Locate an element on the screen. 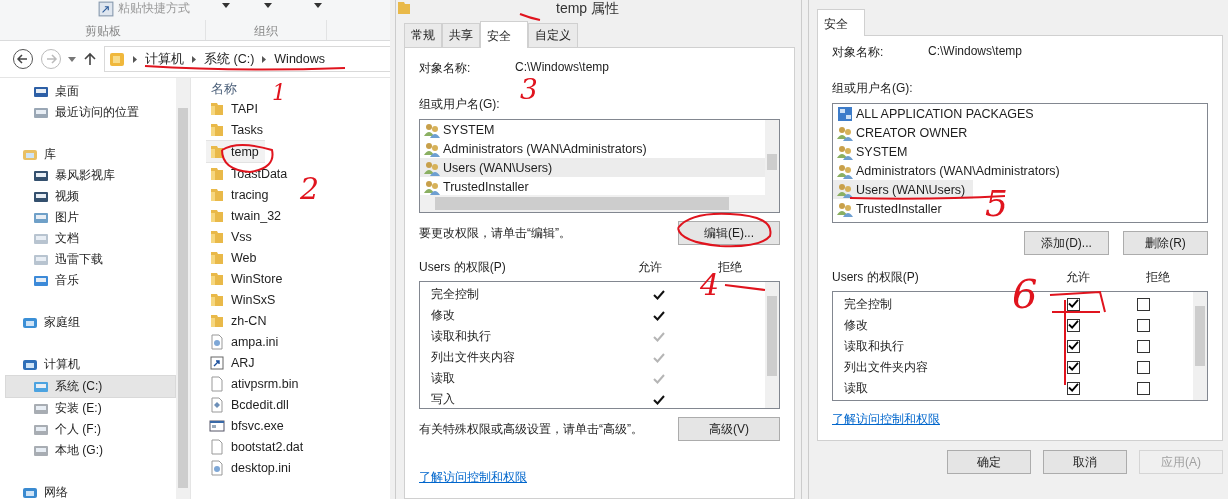 This screenshot has width=1228, height=499. history-caret-icon is located at coordinates (72, 59).